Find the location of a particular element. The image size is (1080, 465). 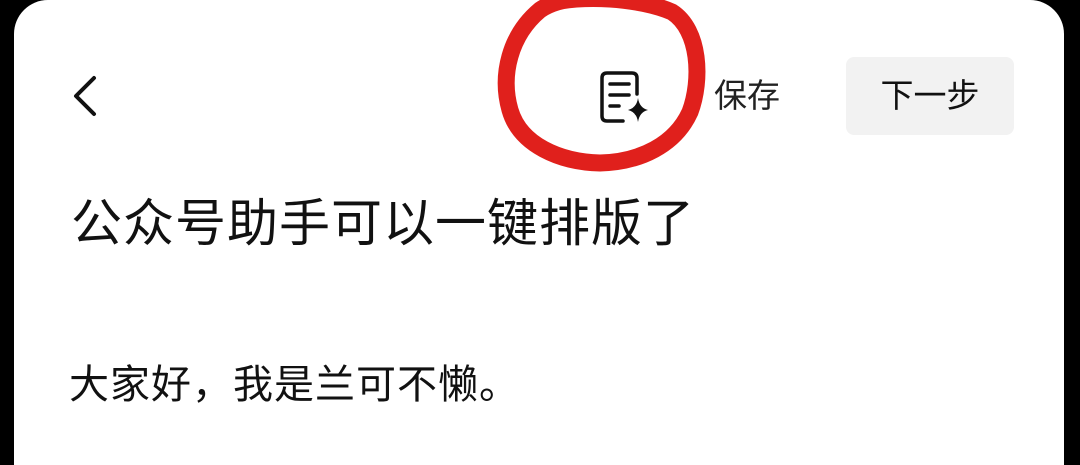

one-click-format-button is located at coordinates (625, 97).